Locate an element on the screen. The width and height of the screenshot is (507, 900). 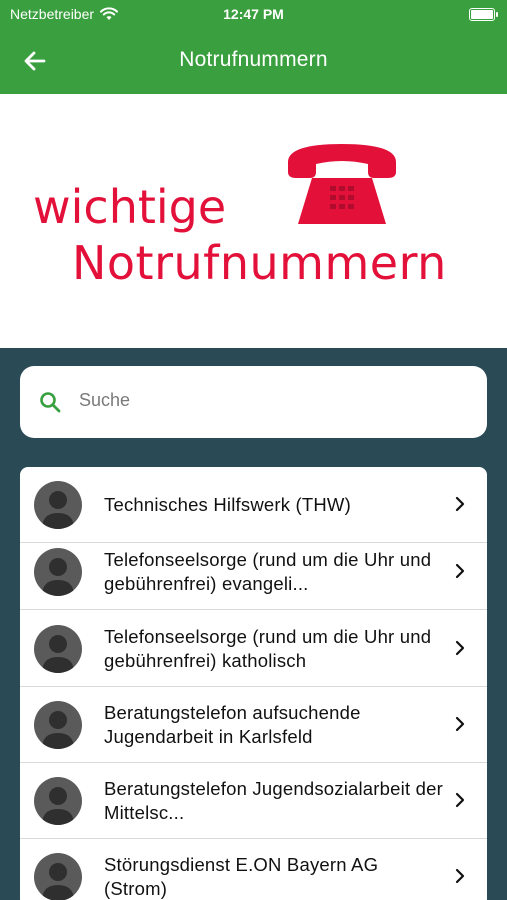
status-time: 12:47 PM is located at coordinates (253, 14).